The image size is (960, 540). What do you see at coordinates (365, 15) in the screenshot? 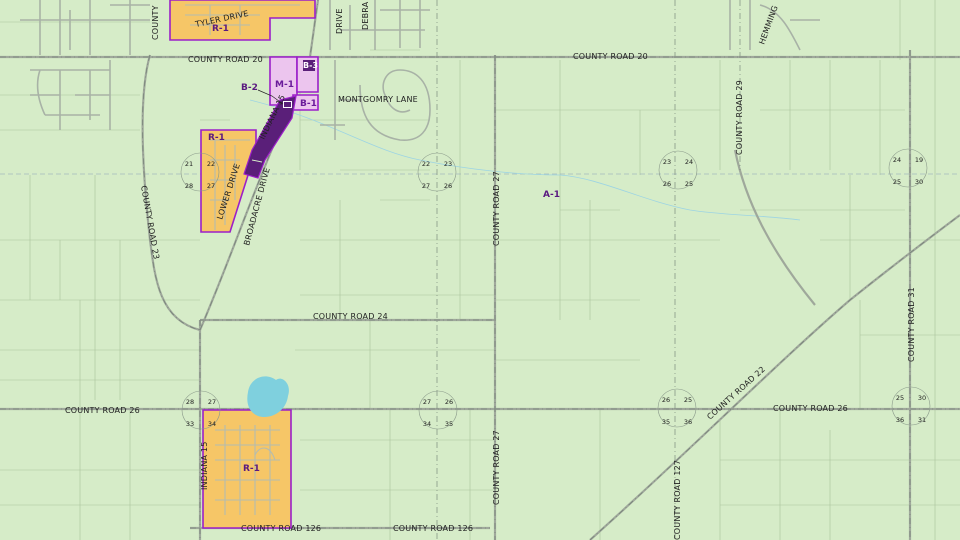
I see `label-debra: DEBRA` at bounding box center [365, 15].